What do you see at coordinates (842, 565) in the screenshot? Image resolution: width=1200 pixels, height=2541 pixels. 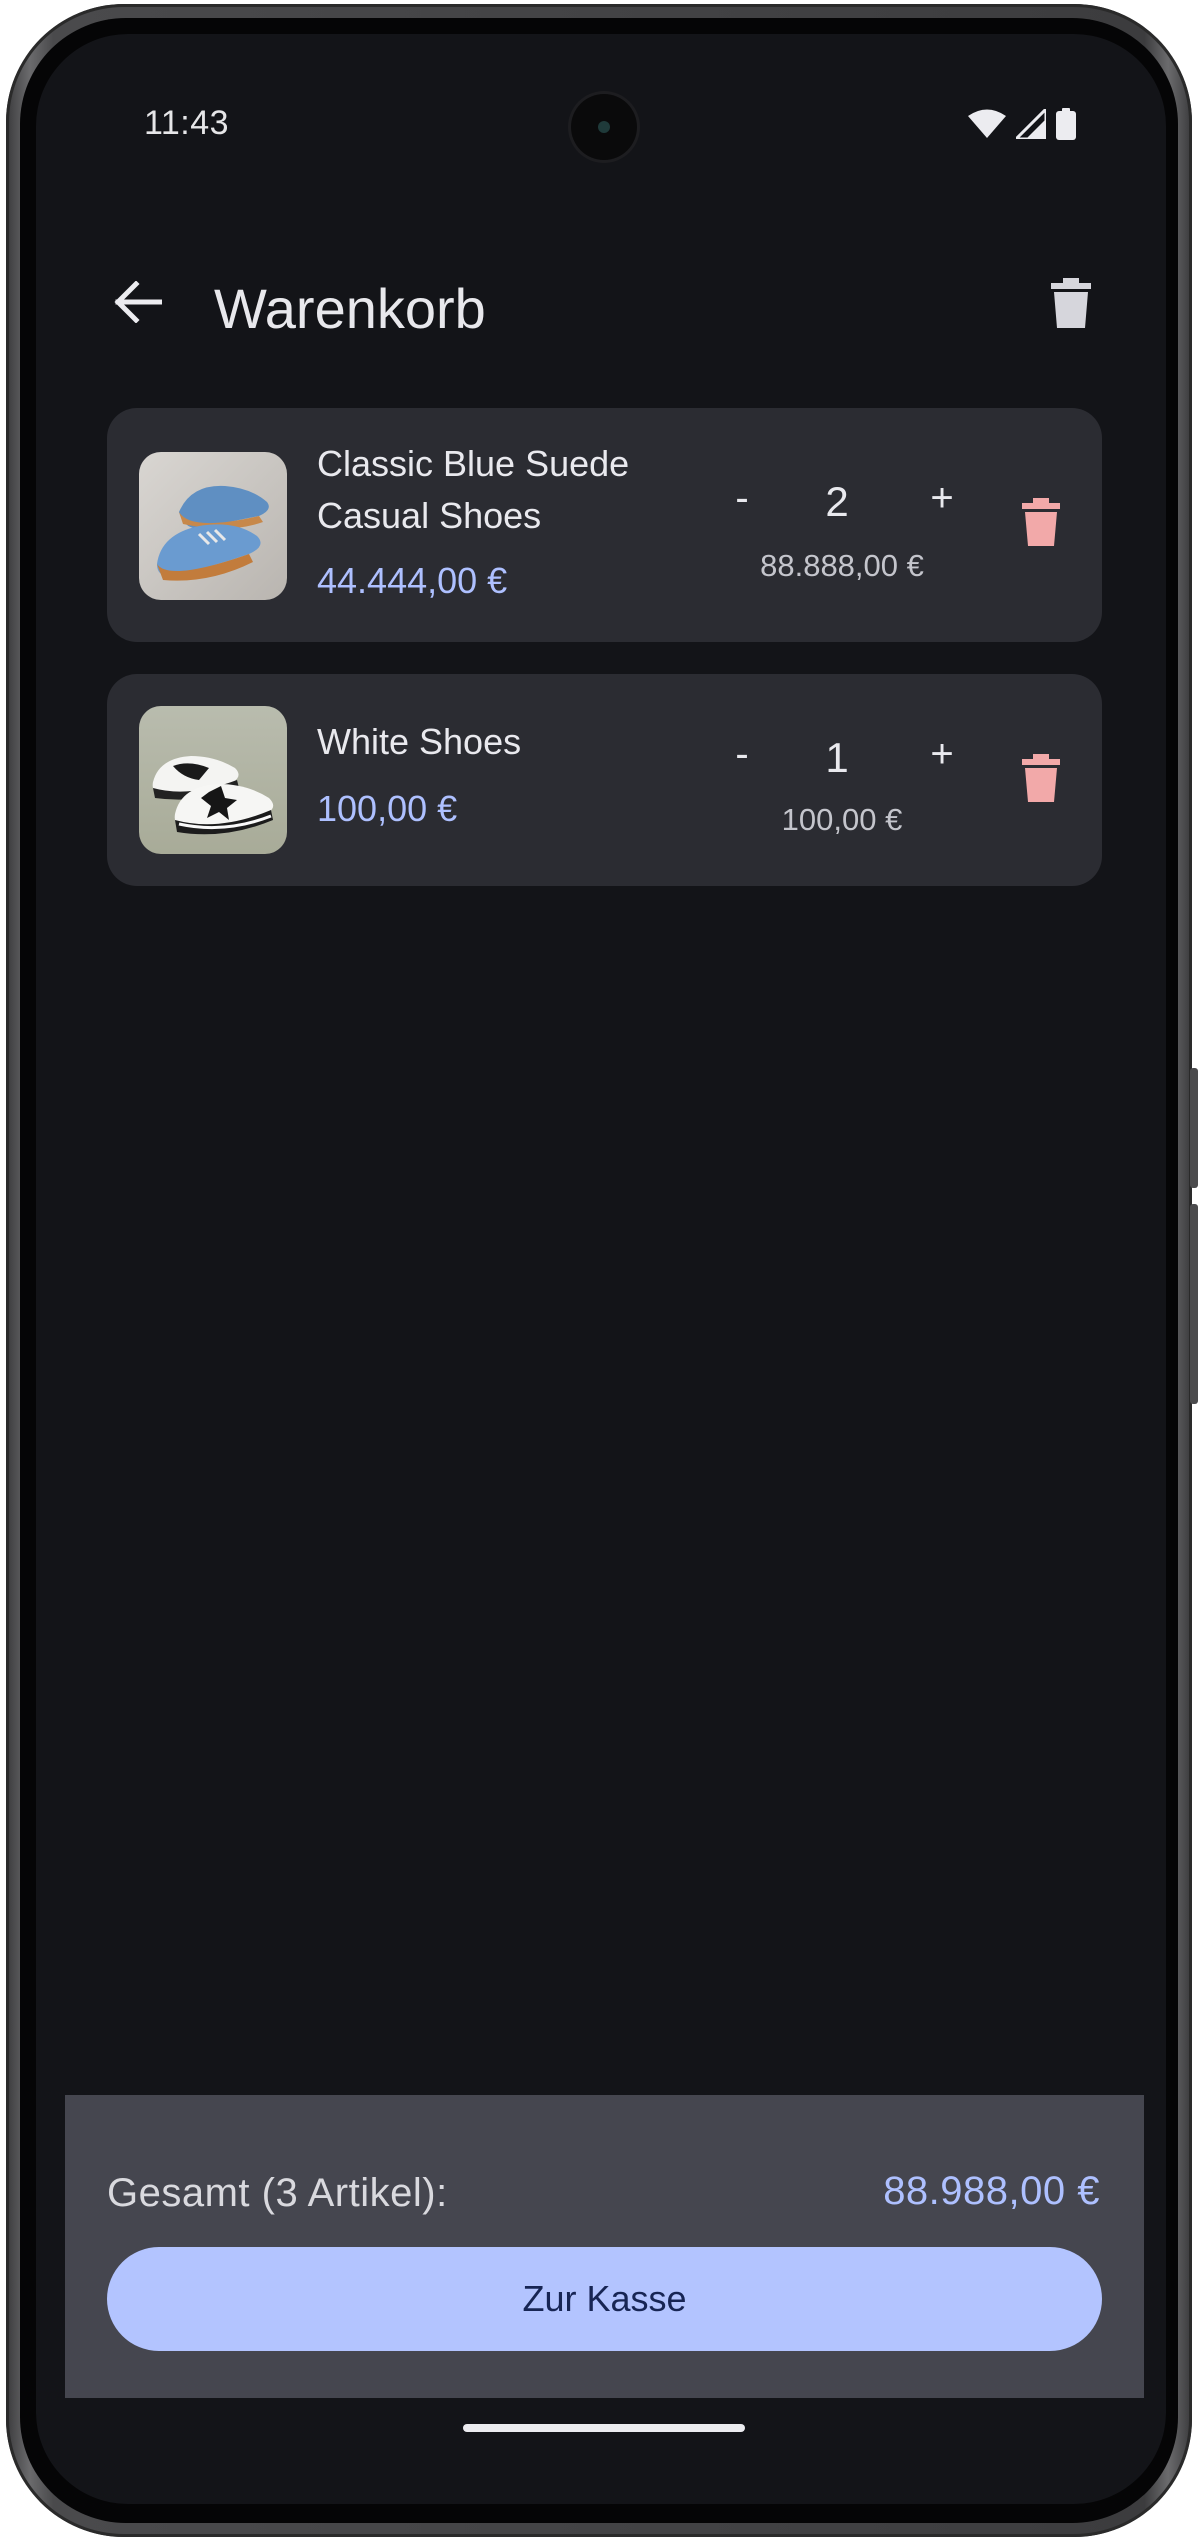 I see `line-total: 88.888,00 €` at bounding box center [842, 565].